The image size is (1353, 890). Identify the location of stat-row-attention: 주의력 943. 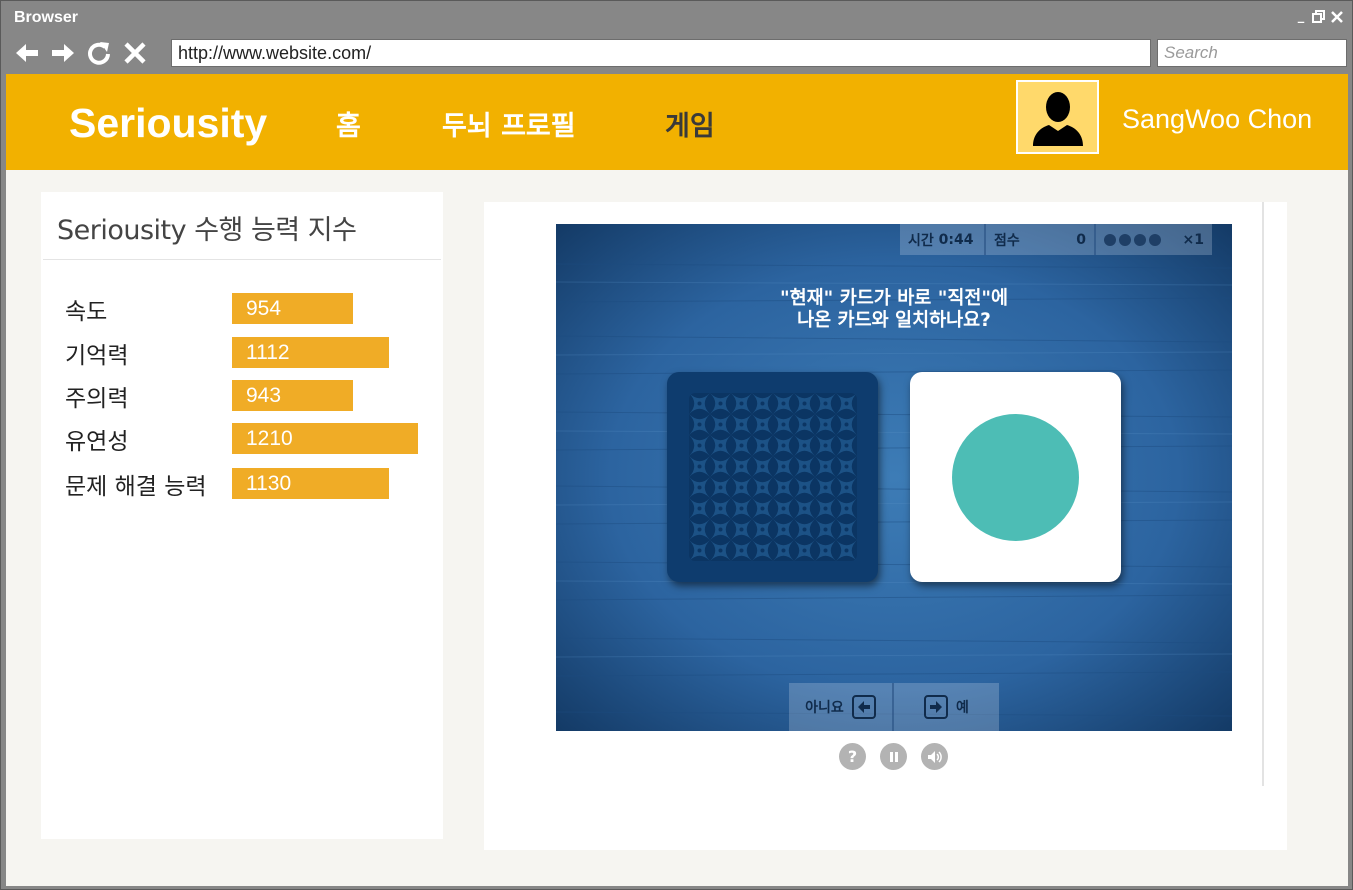
(250, 396).